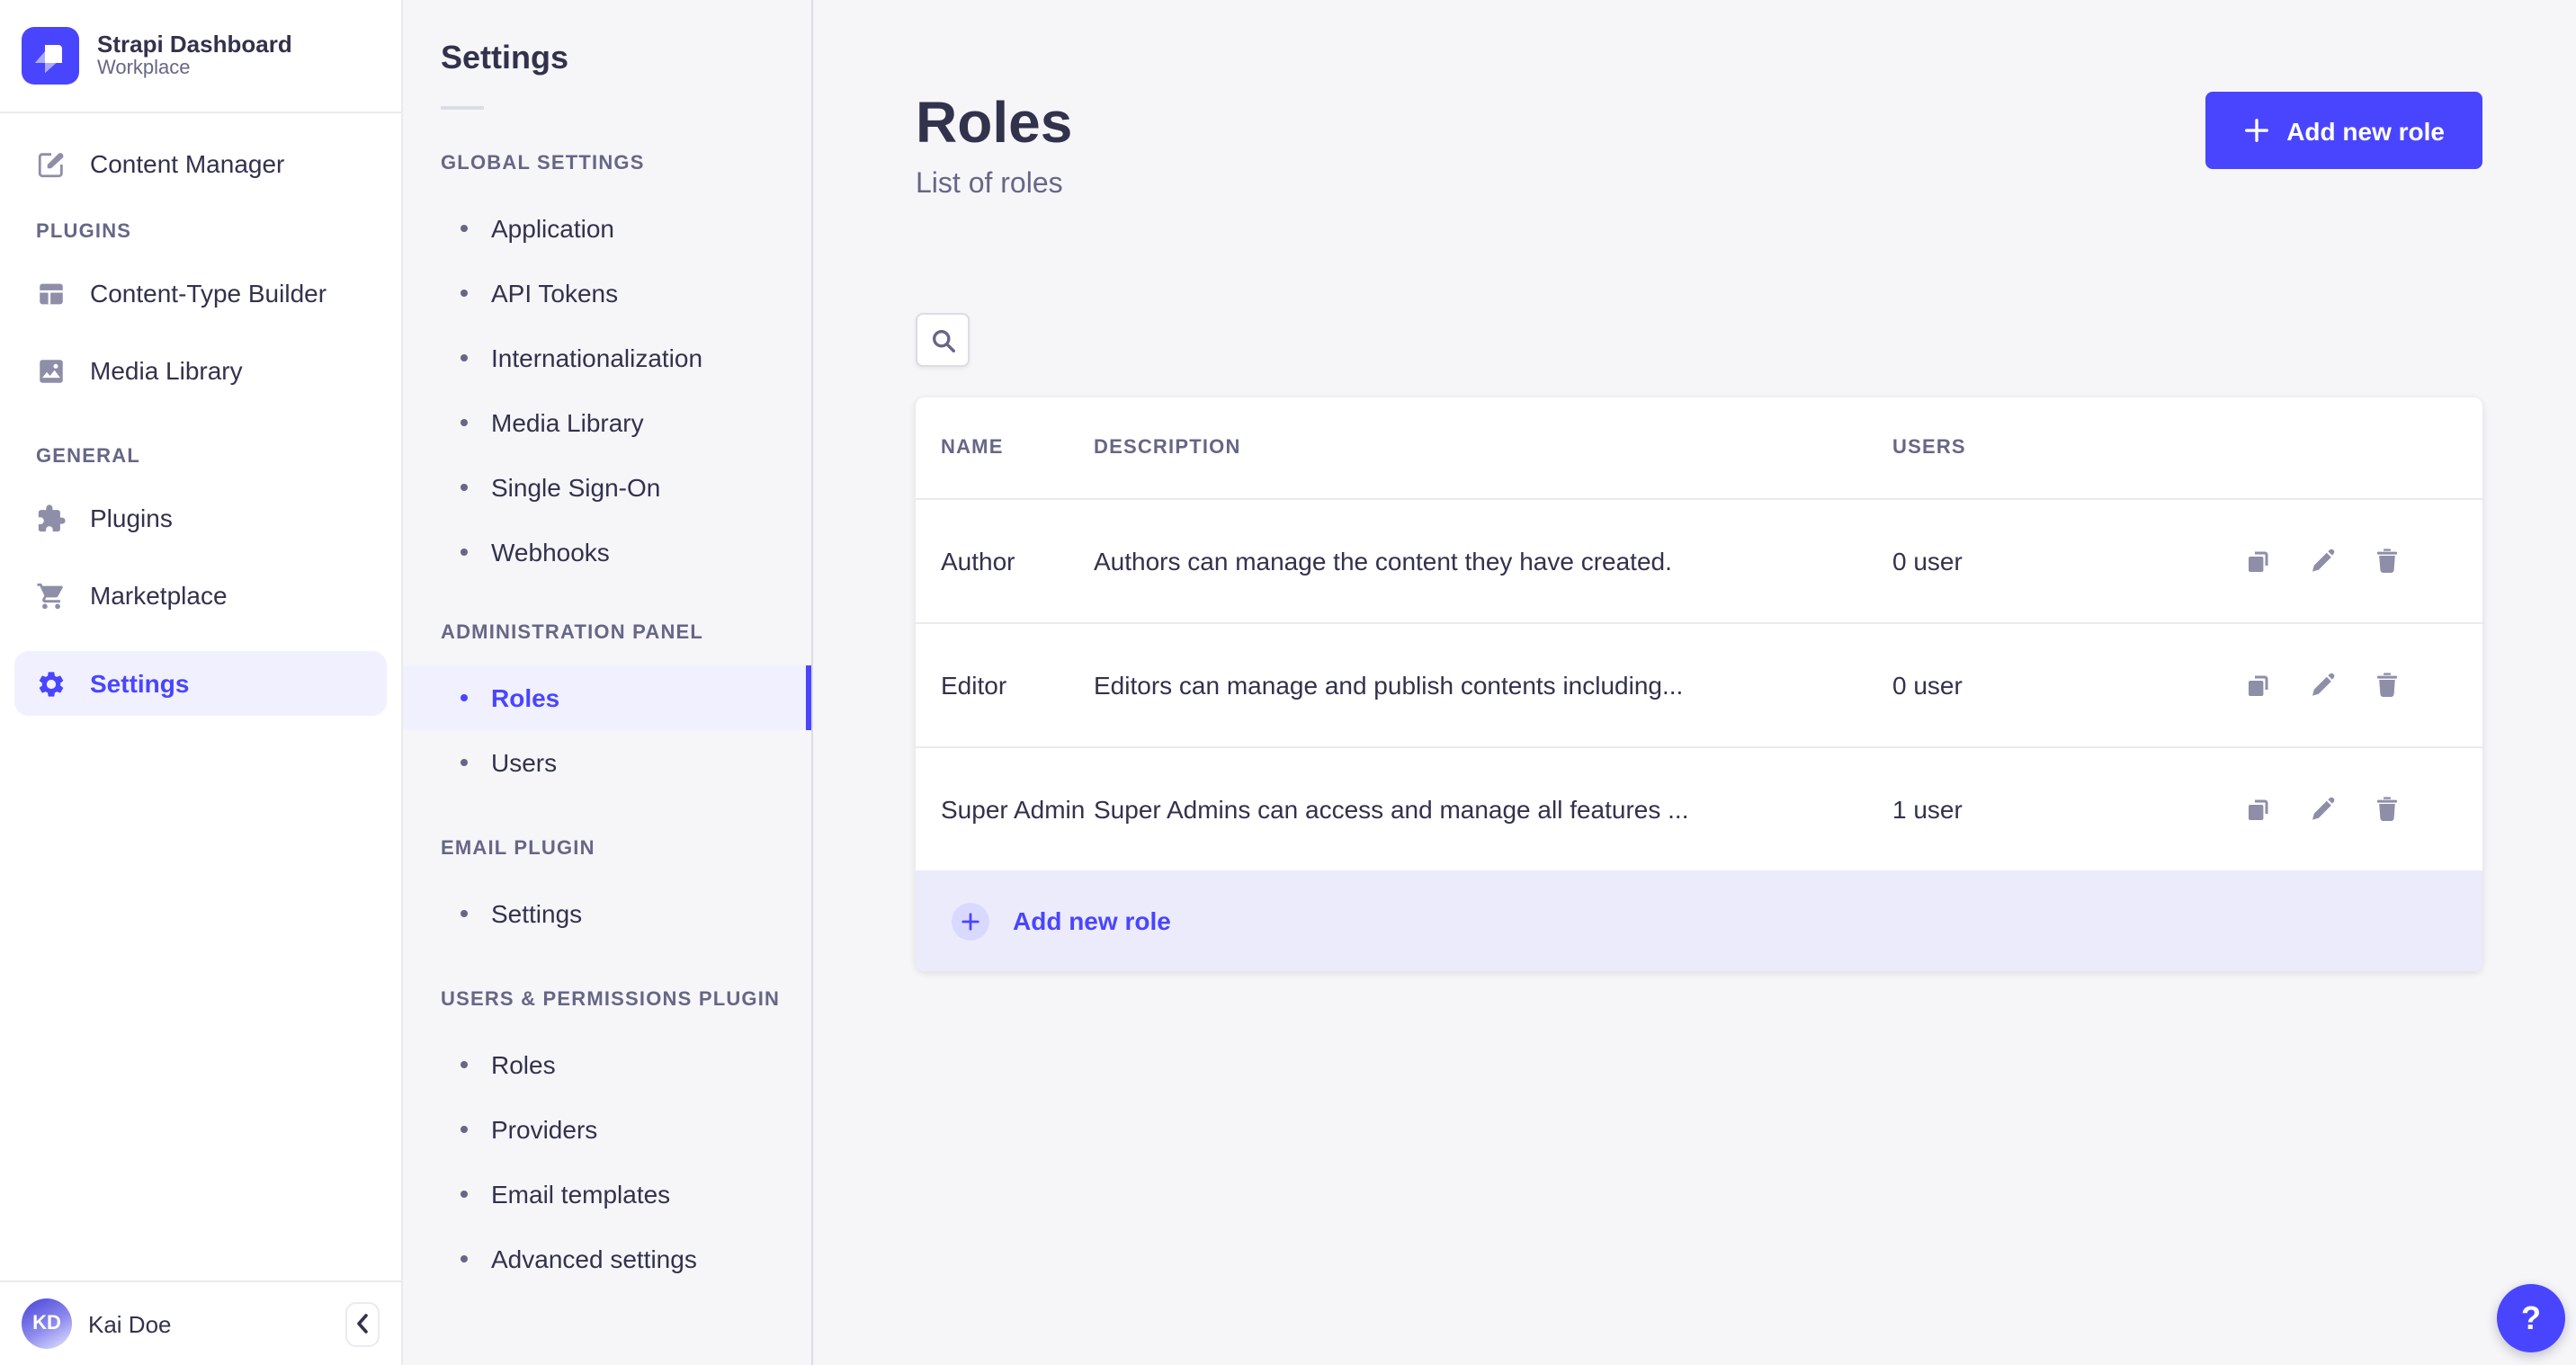  Describe the element at coordinates (607, 423) in the screenshot. I see `subnav-item-media-library: Media Library` at that location.